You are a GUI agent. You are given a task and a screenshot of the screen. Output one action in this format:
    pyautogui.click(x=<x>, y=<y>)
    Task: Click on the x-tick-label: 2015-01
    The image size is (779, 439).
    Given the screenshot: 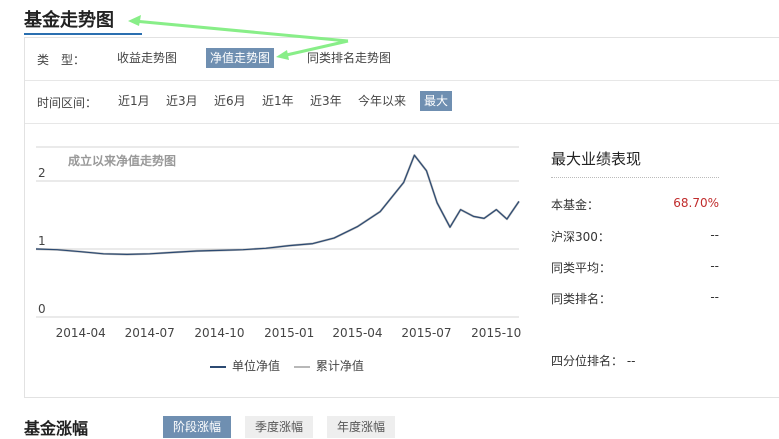 What is the action you would take?
    pyautogui.click(x=289, y=333)
    